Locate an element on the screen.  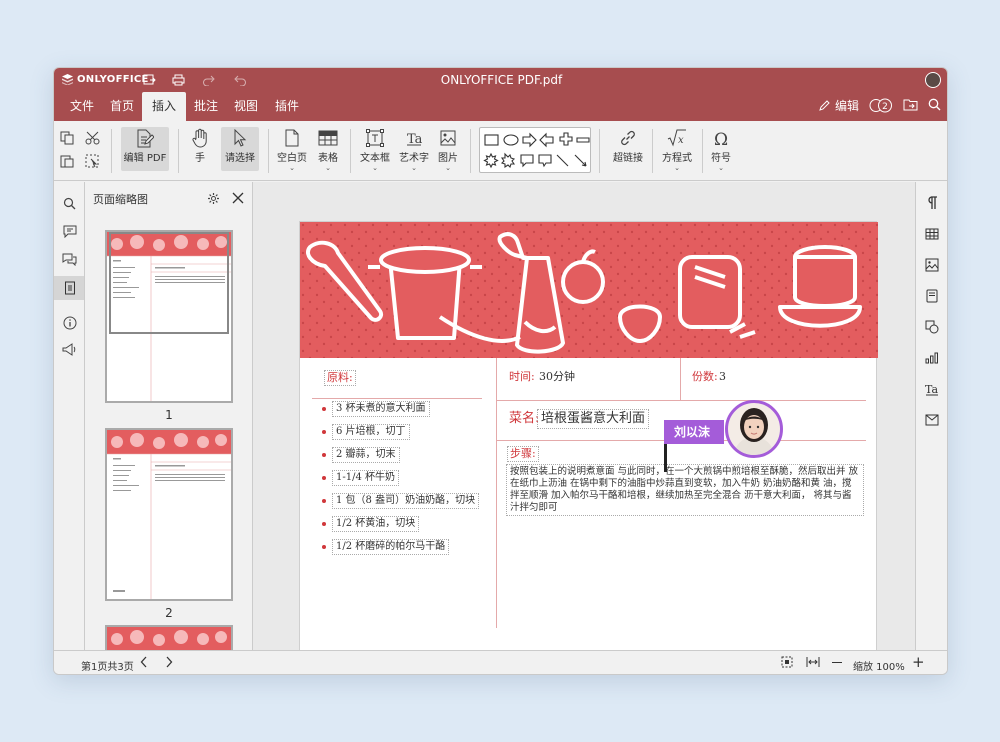
left-arrow-shape-icon is located at coordinates (546, 140).